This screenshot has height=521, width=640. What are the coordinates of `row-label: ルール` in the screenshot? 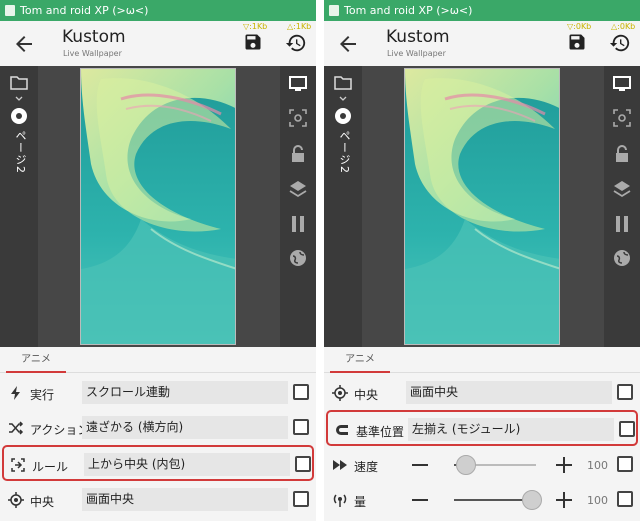 It's located at (50, 467).